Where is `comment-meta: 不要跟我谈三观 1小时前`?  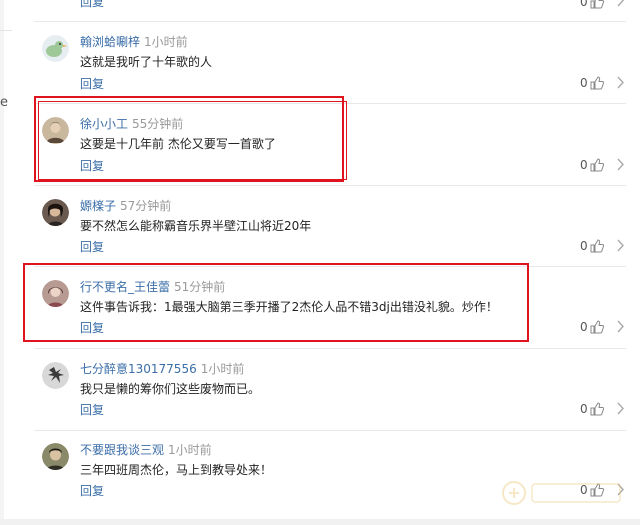
comment-meta: 不要跟我谈三观 1小时前 is located at coordinates (146, 450).